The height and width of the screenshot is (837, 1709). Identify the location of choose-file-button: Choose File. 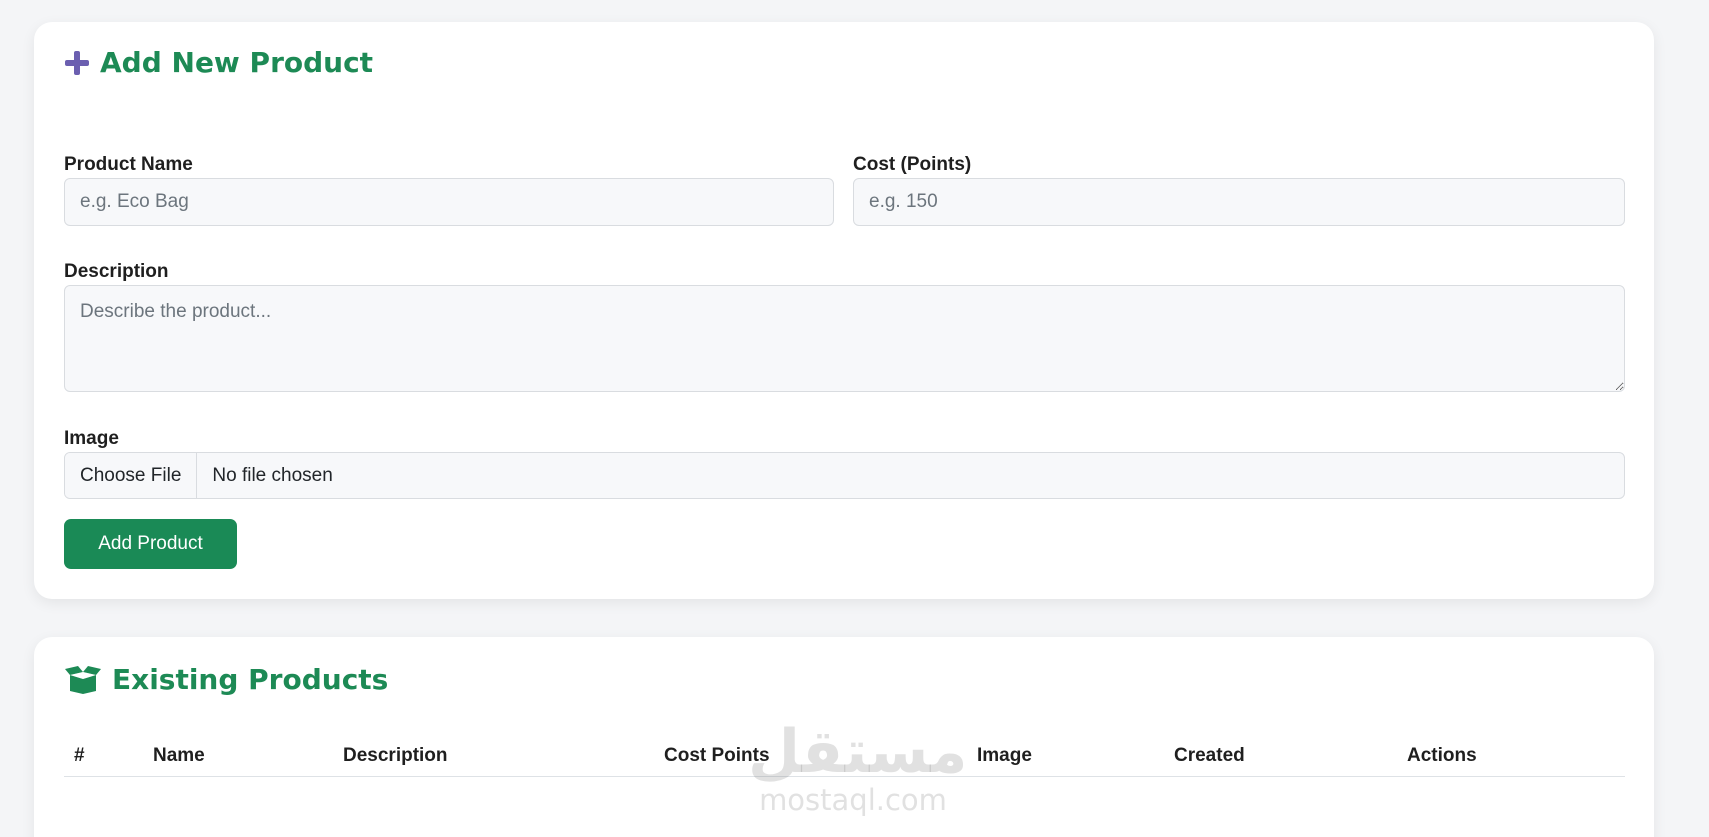
(131, 475).